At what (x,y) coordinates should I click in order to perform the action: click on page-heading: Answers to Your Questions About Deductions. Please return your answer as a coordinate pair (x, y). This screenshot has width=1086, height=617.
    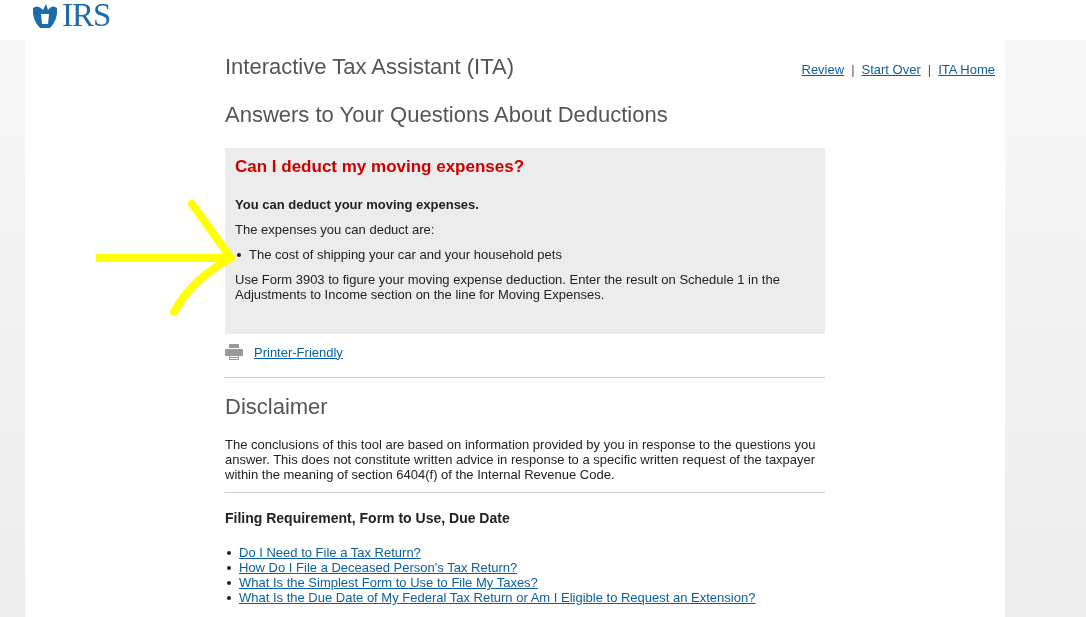
    Looking at the image, I should click on (447, 115).